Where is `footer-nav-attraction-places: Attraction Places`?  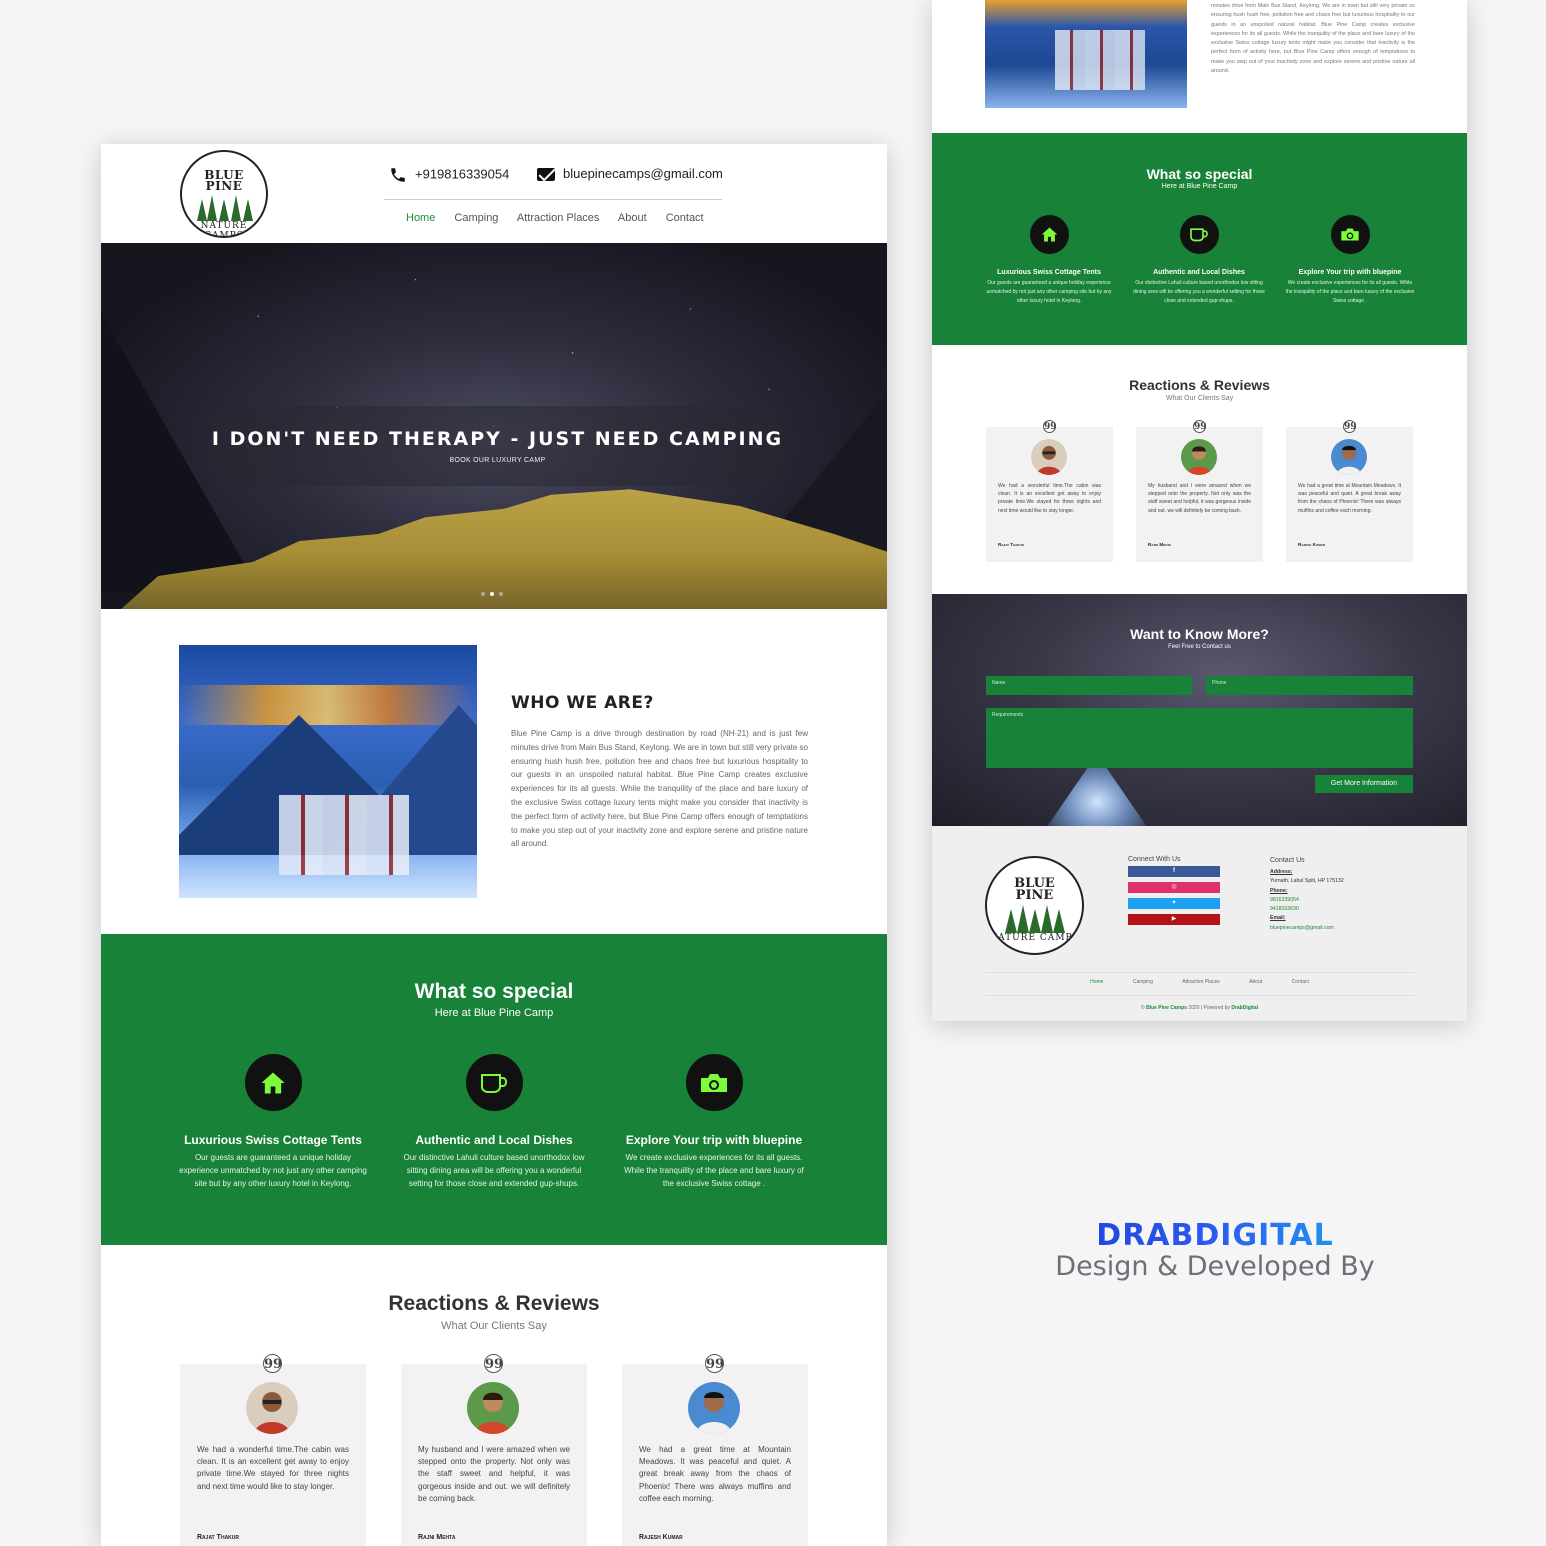 footer-nav-attraction-places: Attraction Places is located at coordinates (1201, 982).